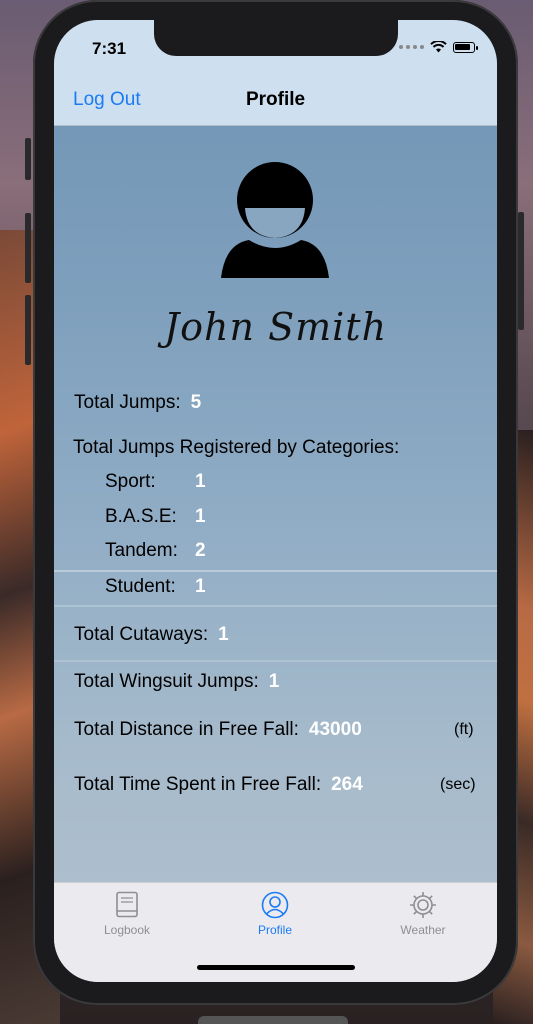 This screenshot has height=1024, width=533. What do you see at coordinates (236, 447) in the screenshot?
I see `categories-header: Total Jumps Registered by Categories:` at bounding box center [236, 447].